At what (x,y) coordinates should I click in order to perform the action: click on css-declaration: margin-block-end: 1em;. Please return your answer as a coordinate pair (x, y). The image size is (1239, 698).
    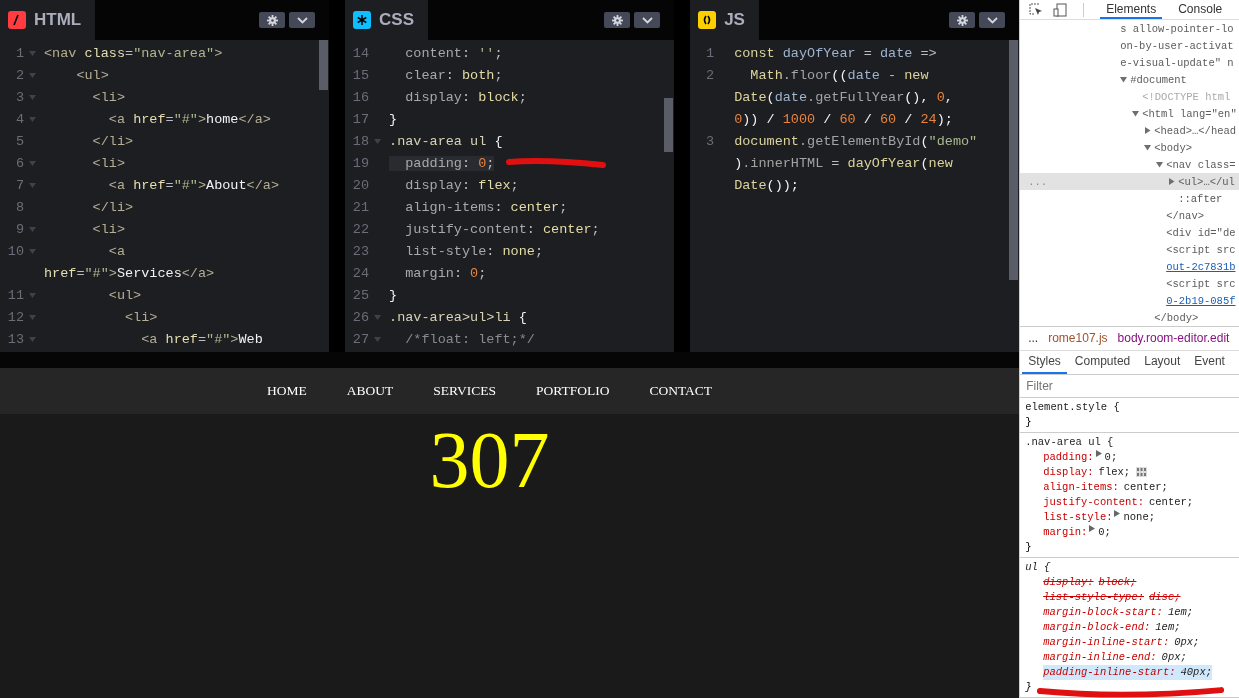
    Looking at the image, I should click on (1112, 627).